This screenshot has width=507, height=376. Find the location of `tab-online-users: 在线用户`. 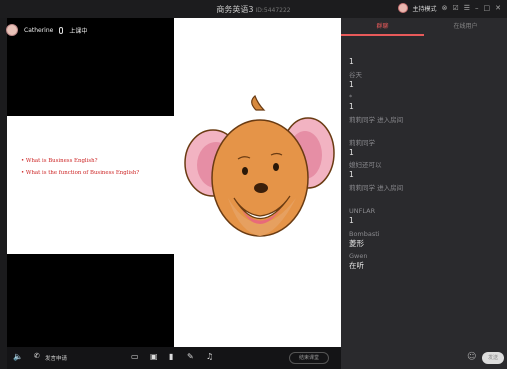

tab-online-users: 在线用户 is located at coordinates (465, 27).